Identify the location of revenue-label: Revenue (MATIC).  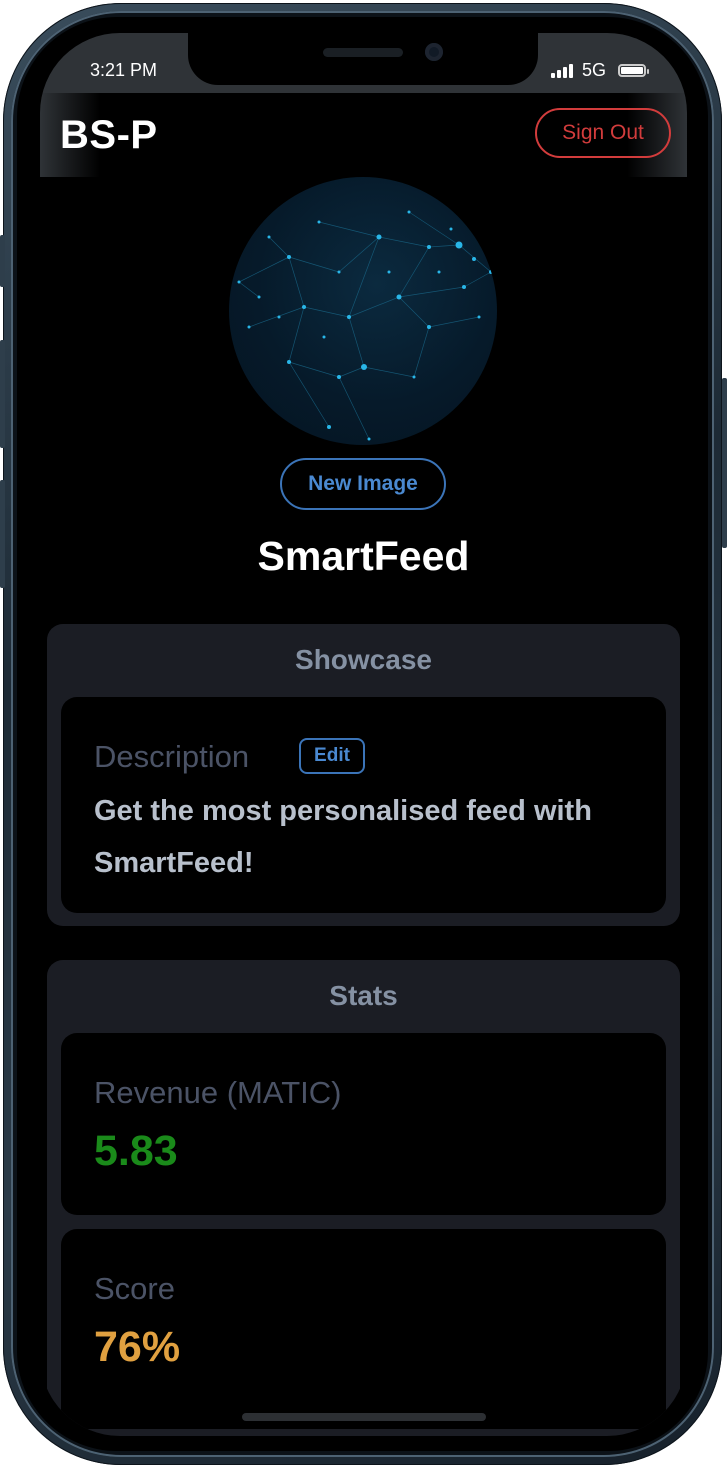
(218, 1092).